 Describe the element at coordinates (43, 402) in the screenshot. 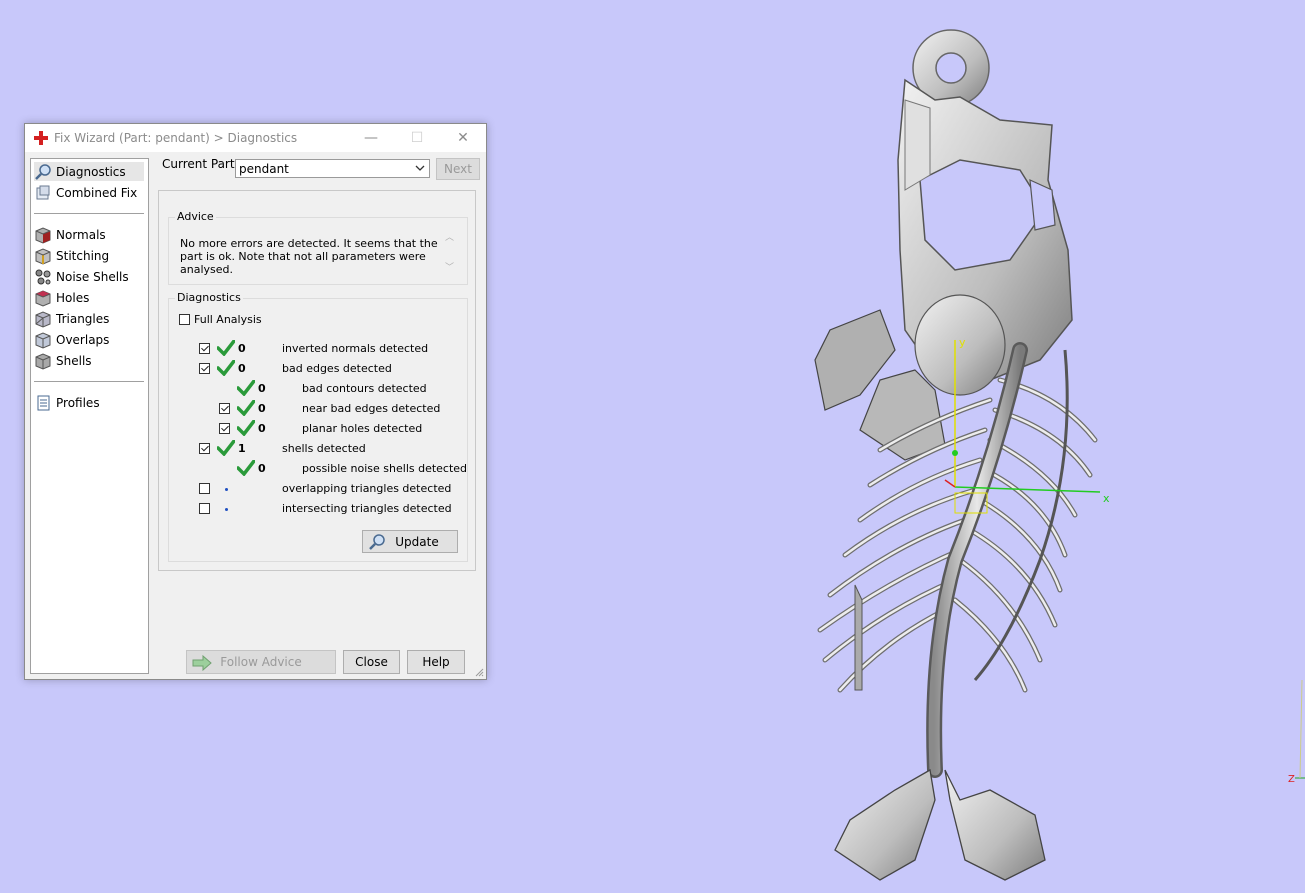

I see `profiles-document-icon` at that location.